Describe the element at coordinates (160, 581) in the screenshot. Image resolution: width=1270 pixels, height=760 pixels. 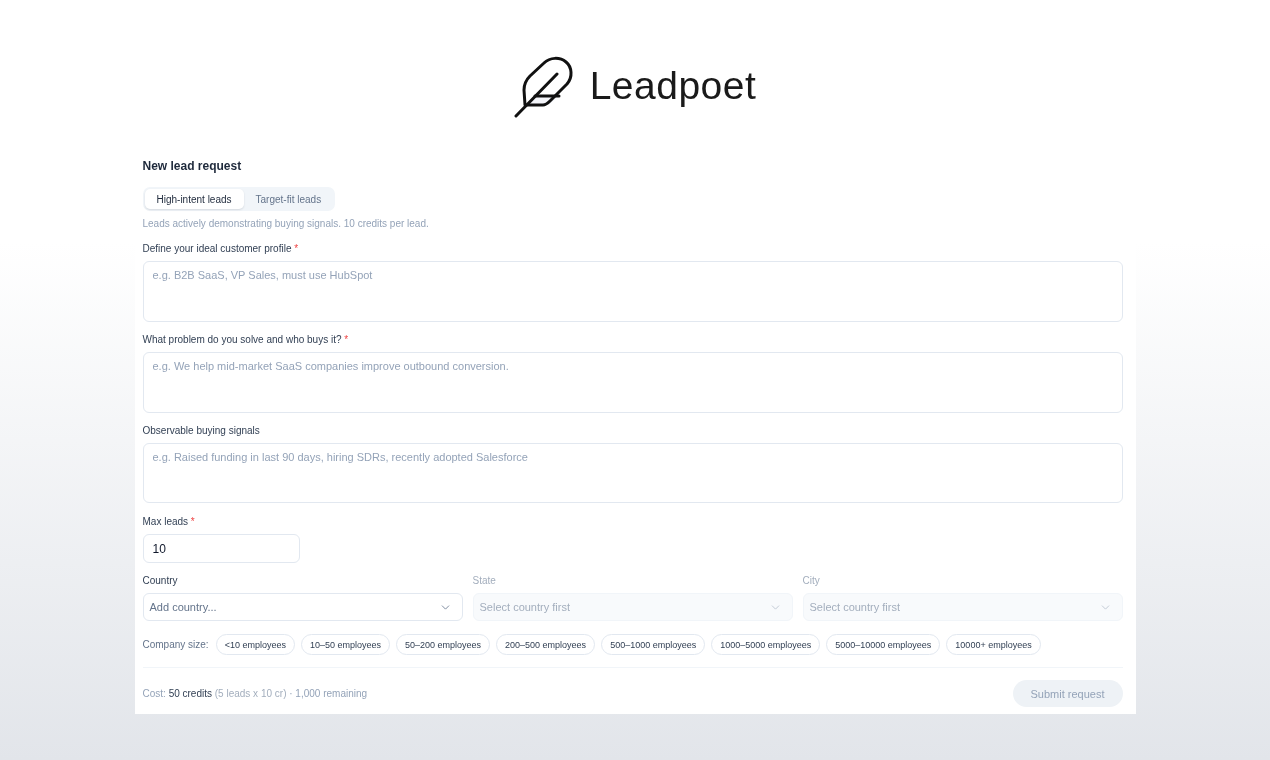
I see `field-label: Country` at that location.